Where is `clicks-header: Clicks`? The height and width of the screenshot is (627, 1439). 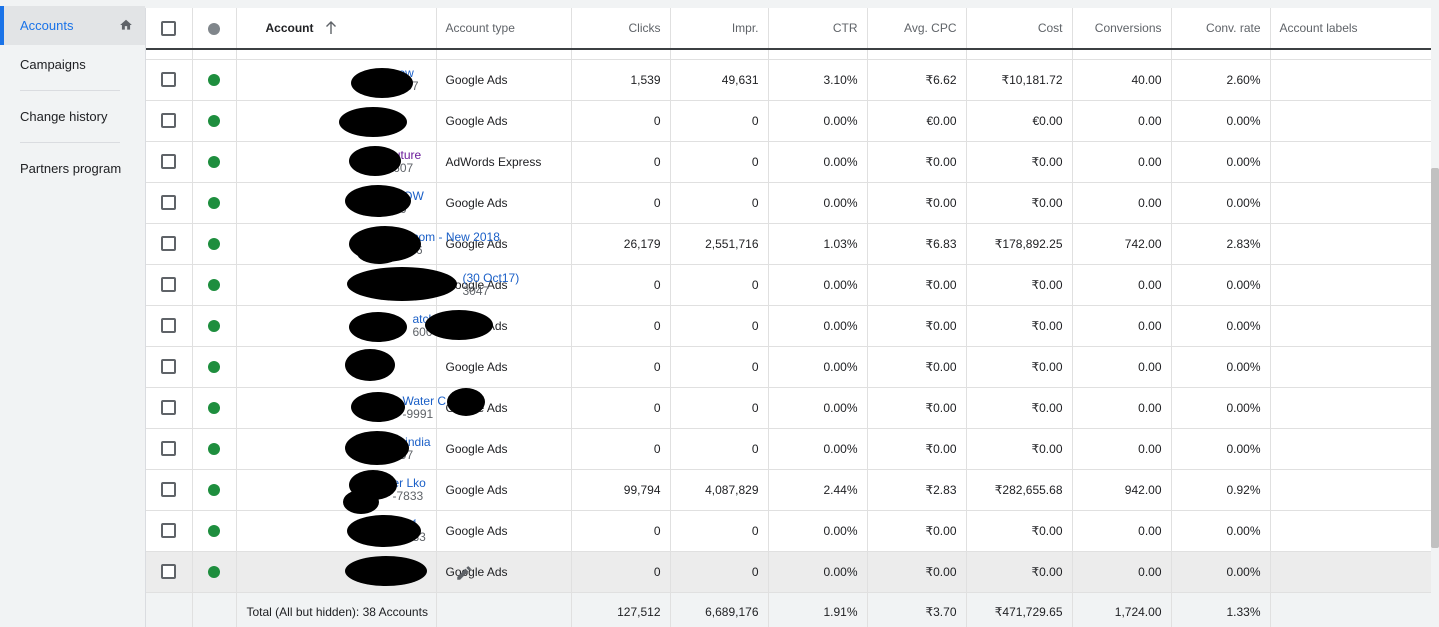 clicks-header: Clicks is located at coordinates (621, 29).